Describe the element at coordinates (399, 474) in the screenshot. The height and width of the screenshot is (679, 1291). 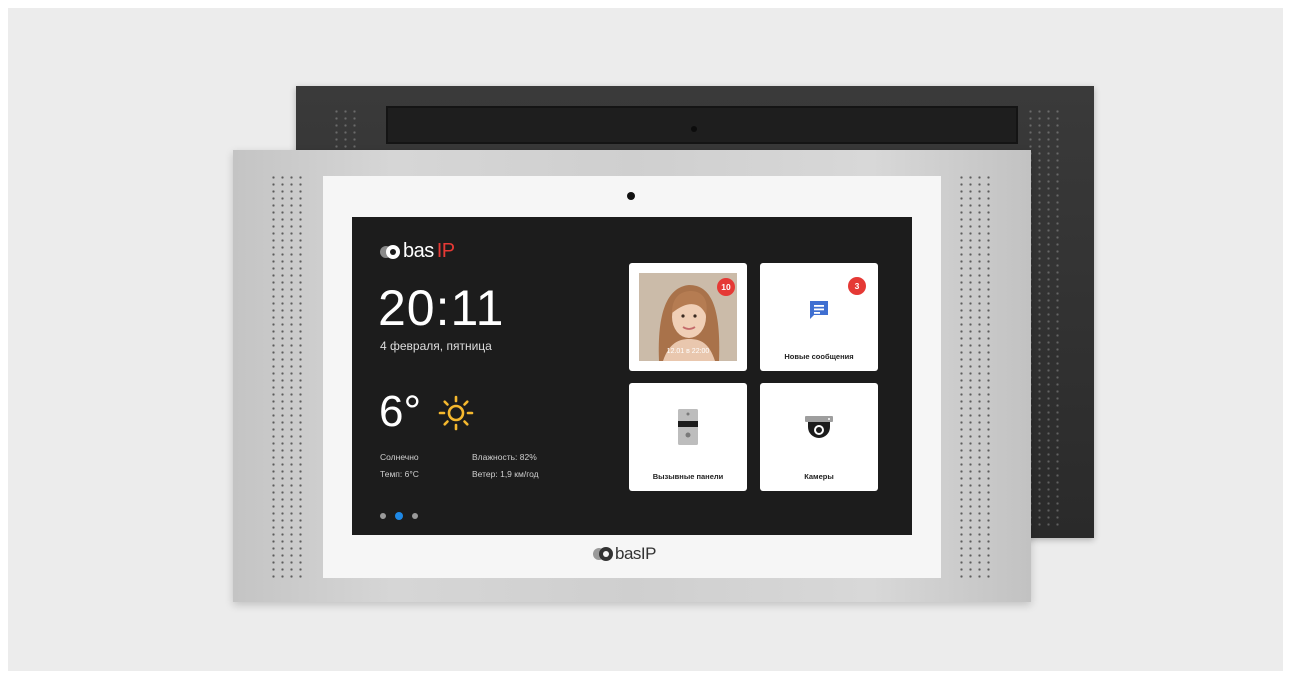
I see `weather-temp-detail: Темп: 6°C` at that location.